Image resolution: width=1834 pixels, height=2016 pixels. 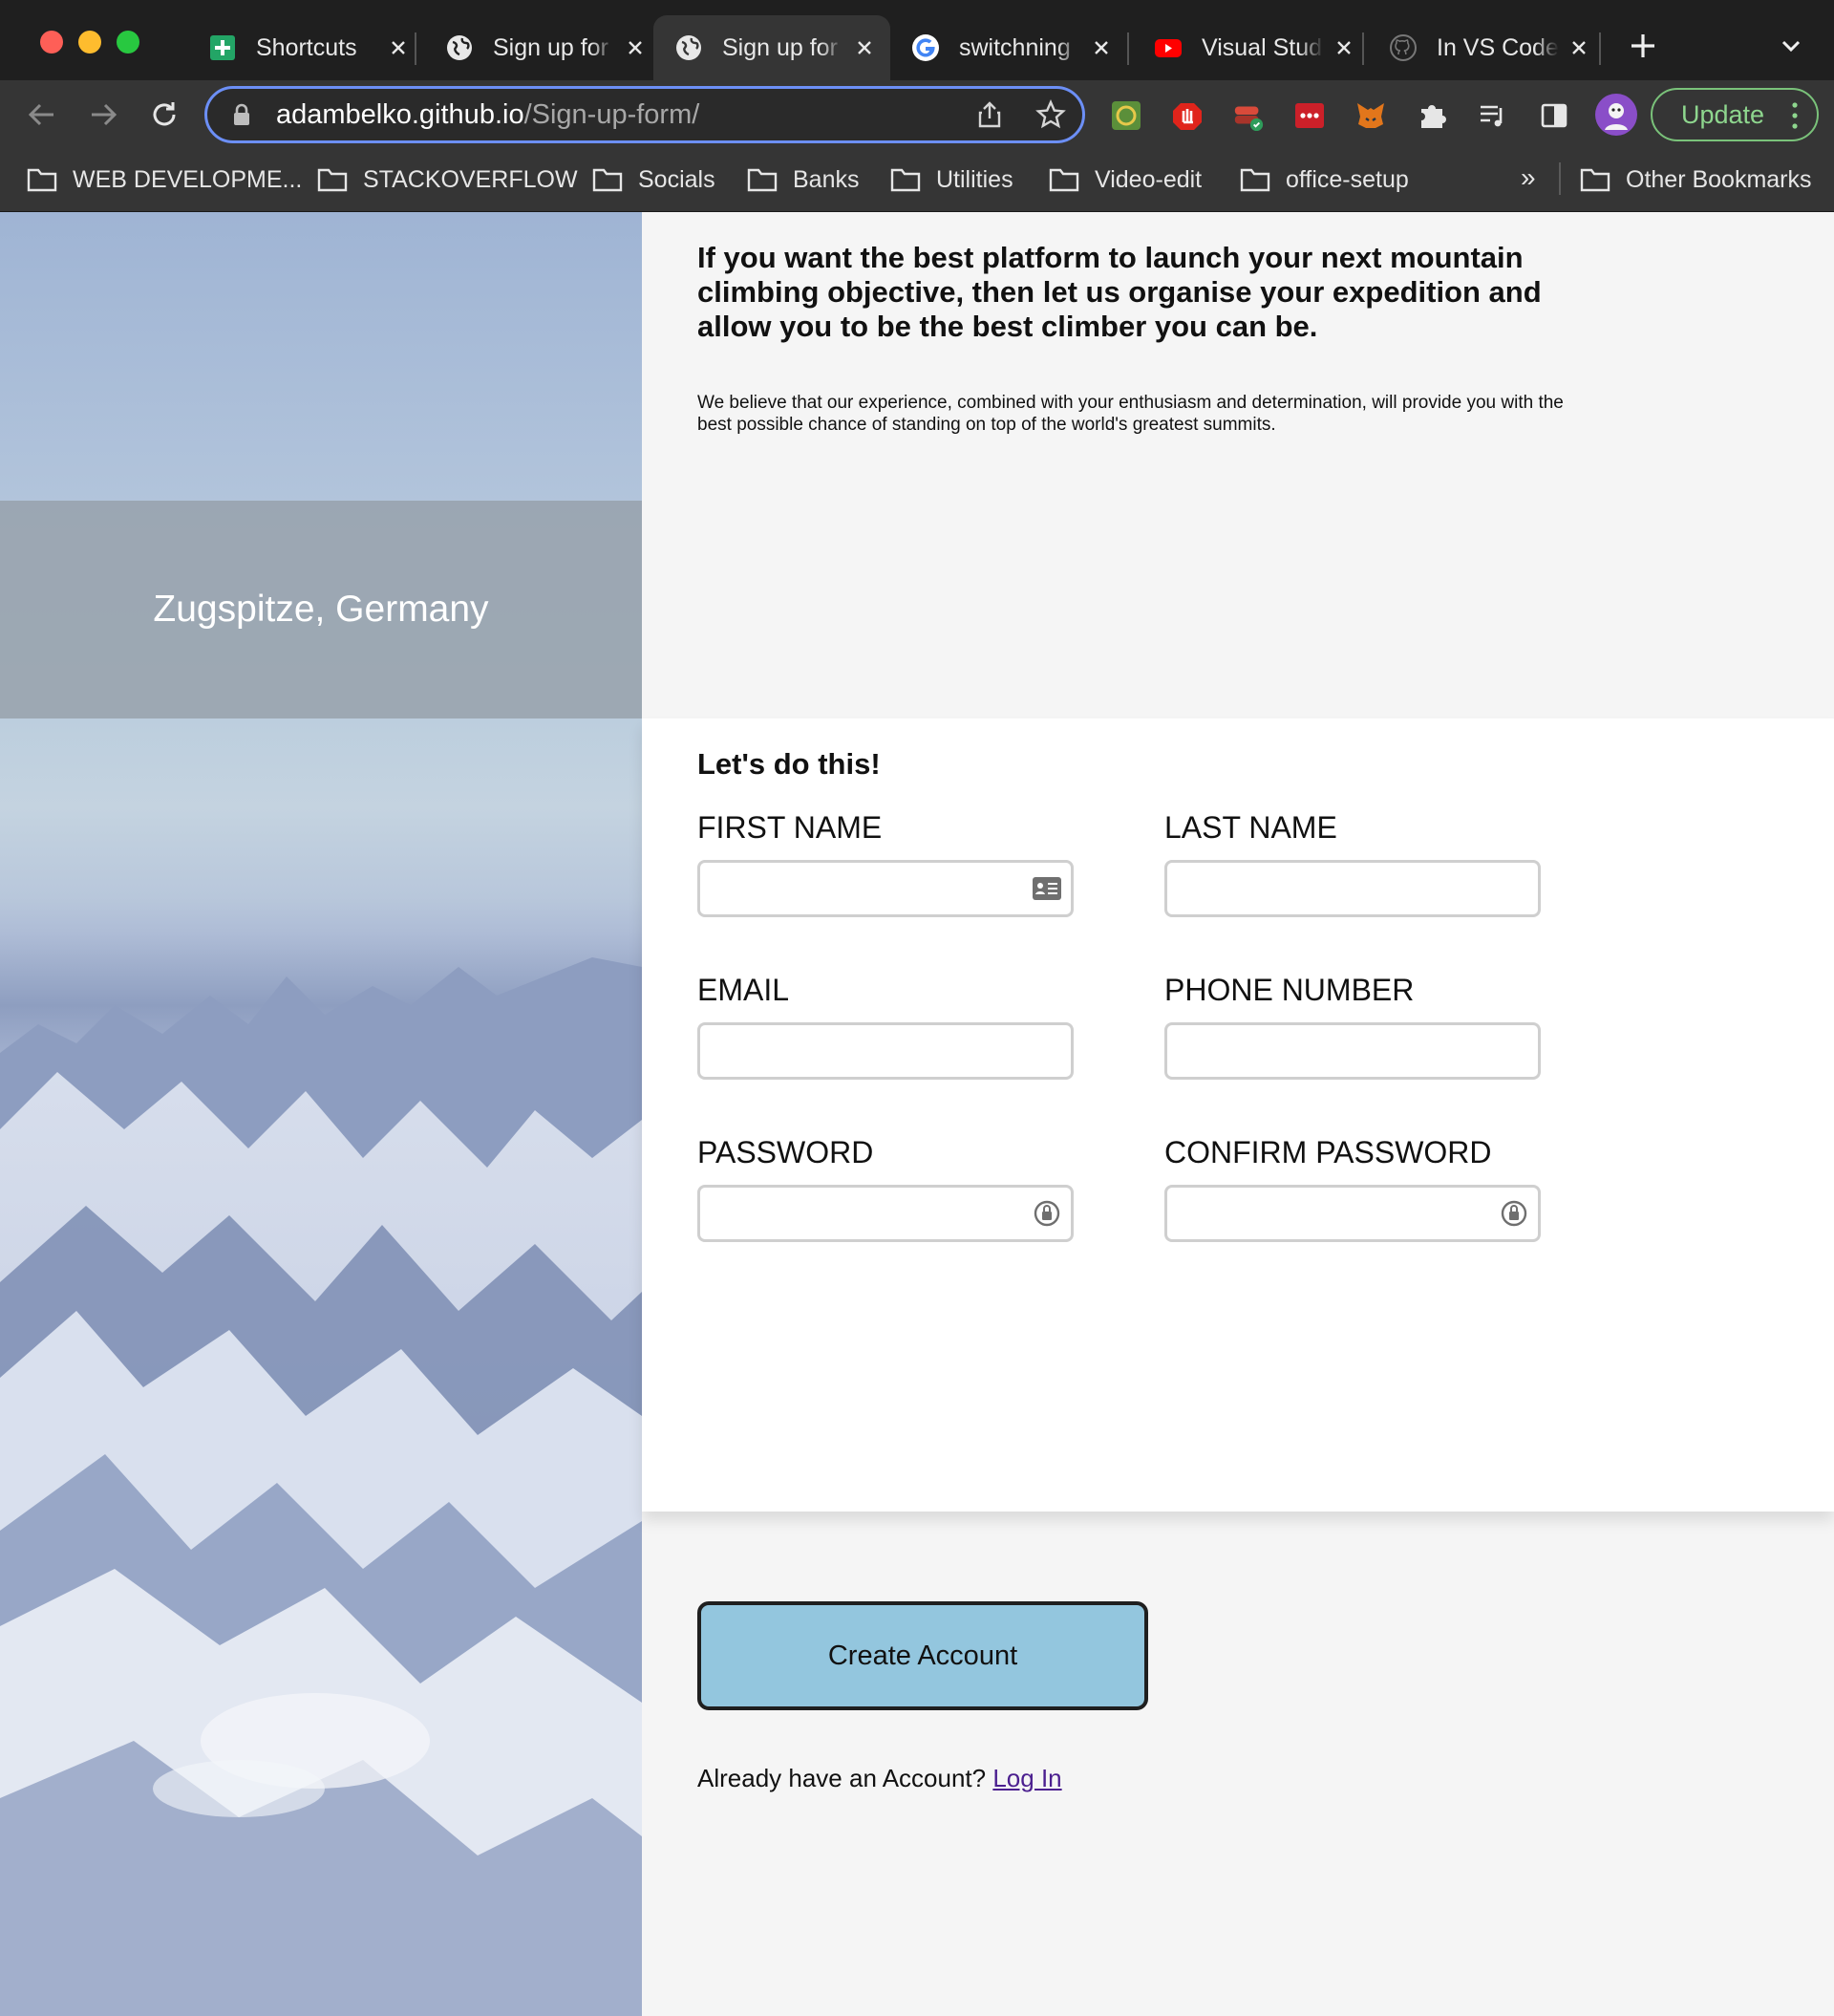 What do you see at coordinates (1352, 1051) in the screenshot?
I see `phone-input` at bounding box center [1352, 1051].